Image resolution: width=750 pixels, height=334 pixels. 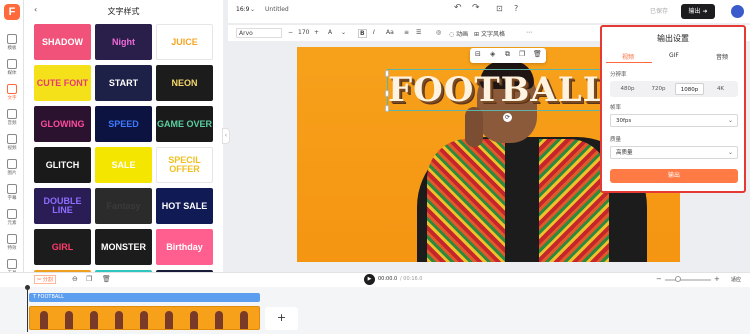 I want to click on resolution-1080p: 1080p, so click(x=689, y=89).